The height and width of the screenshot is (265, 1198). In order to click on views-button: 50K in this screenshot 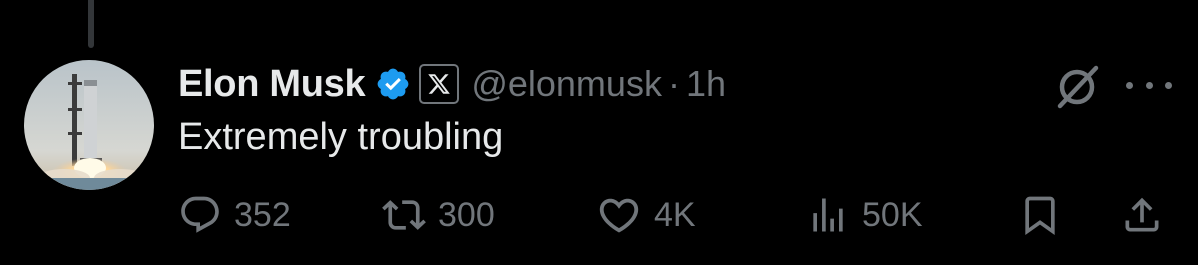, I will do `click(864, 215)`.